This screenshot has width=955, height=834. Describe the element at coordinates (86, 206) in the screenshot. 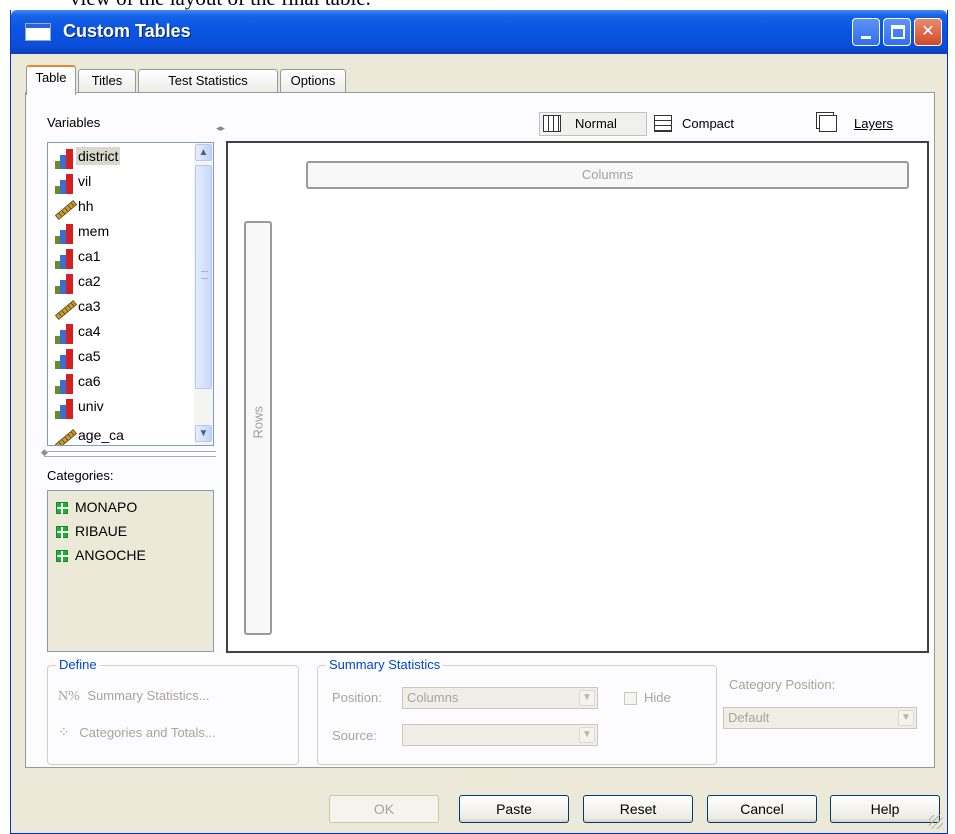

I see `variable-name: hh` at that location.